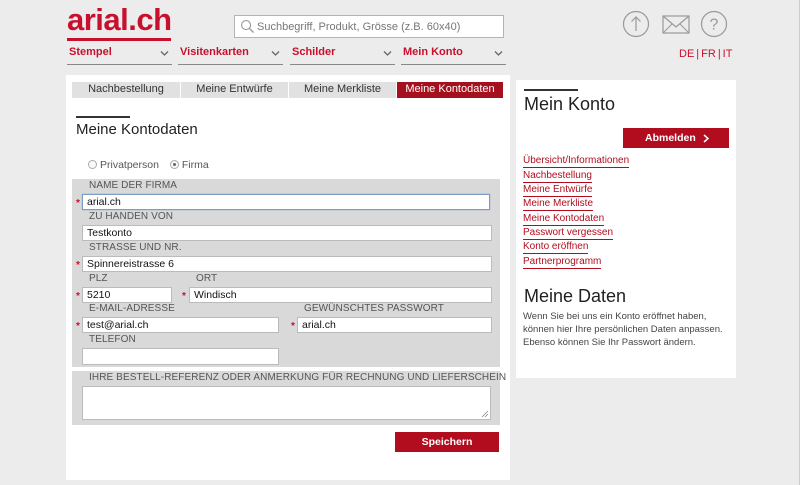 This screenshot has width=800, height=485. What do you see at coordinates (562, 262) in the screenshot?
I see `sidebar-link-partnerprogramm: Partnerprogramm` at bounding box center [562, 262].